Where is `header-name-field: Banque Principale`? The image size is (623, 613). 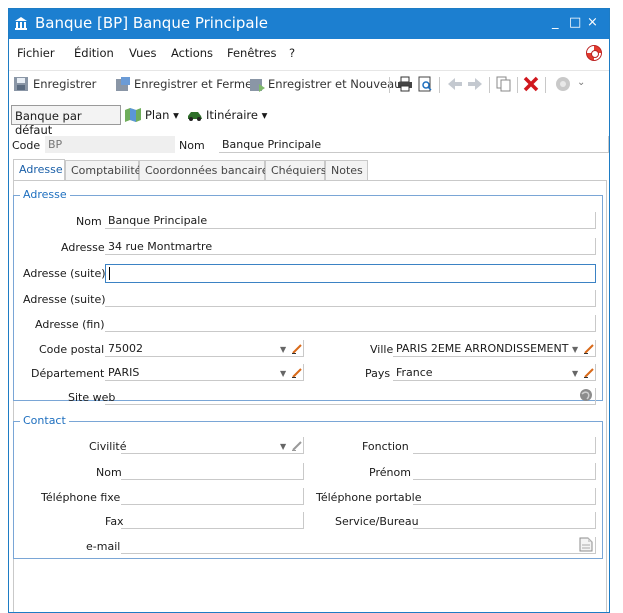 header-name-field: Banque Principale is located at coordinates (414, 144).